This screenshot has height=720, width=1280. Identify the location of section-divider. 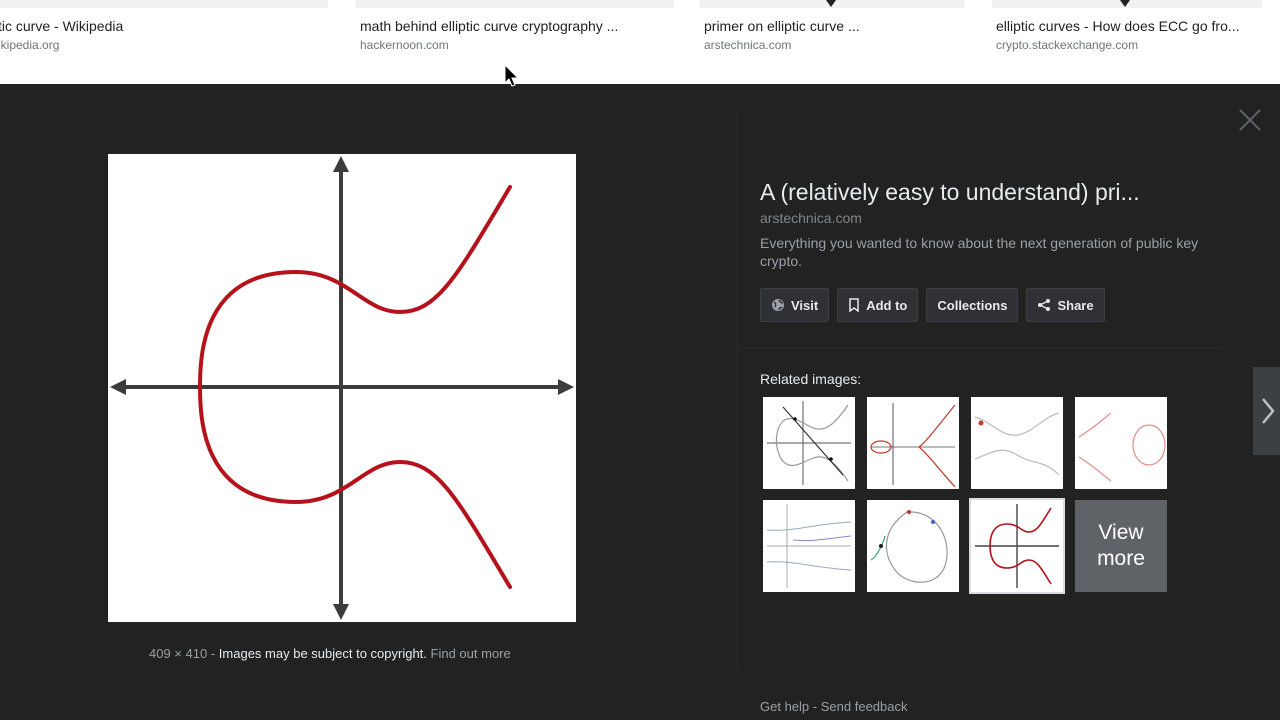
(980, 347).